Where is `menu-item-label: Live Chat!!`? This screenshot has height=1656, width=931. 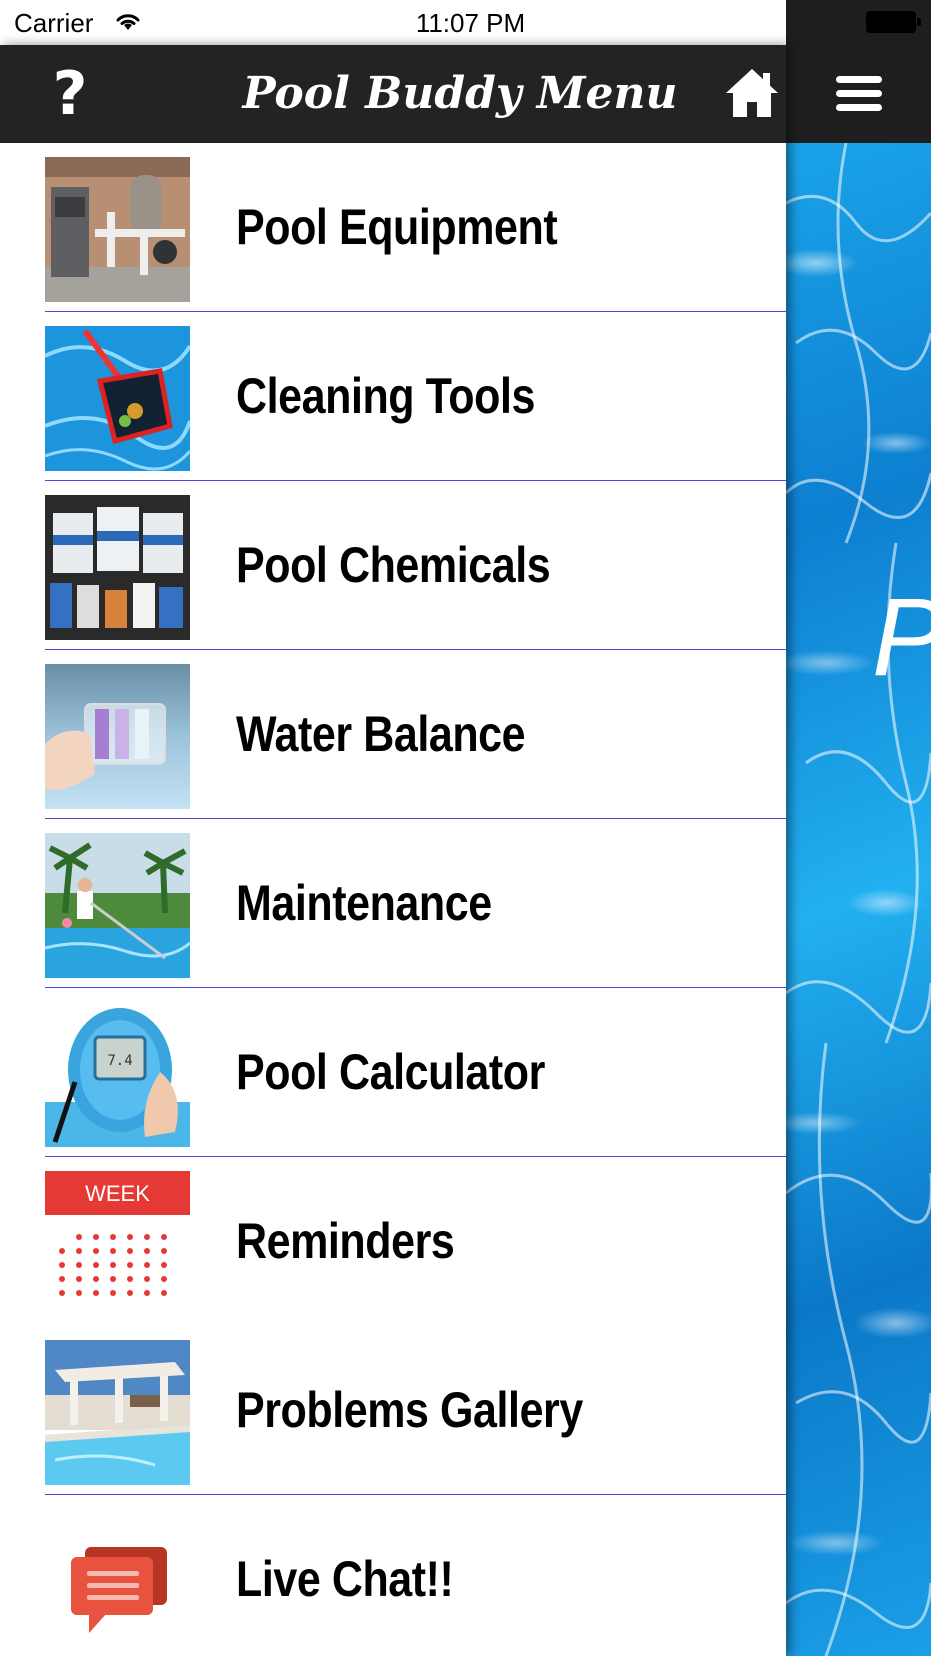
menu-item-label: Live Chat!! is located at coordinates (345, 1579).